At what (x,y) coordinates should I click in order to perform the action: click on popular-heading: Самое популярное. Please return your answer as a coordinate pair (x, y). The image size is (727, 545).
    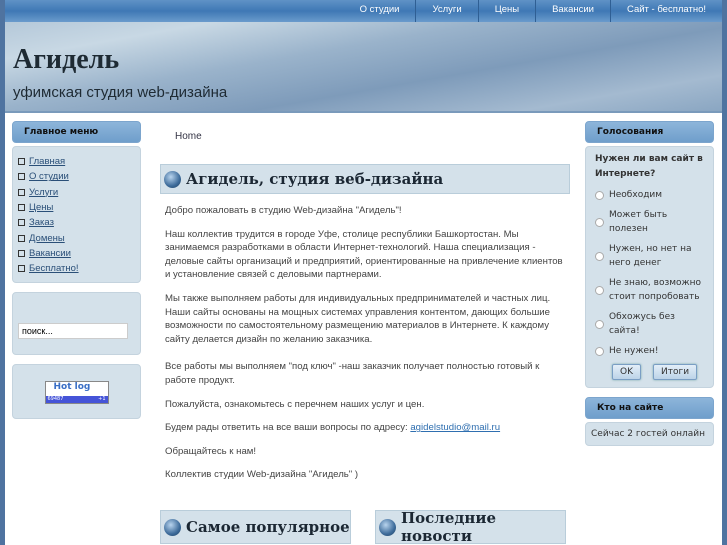
    Looking at the image, I should click on (255, 527).